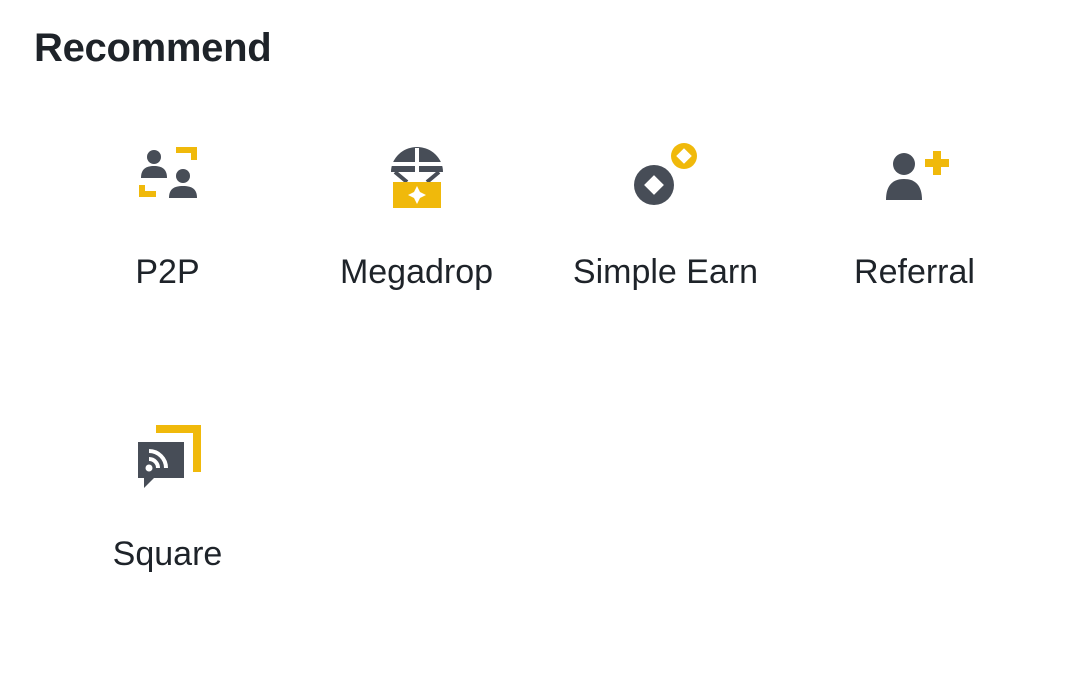 The width and height of the screenshot is (1080, 682). Describe the element at coordinates (153, 48) in the screenshot. I see `section-title: Recommend` at that location.